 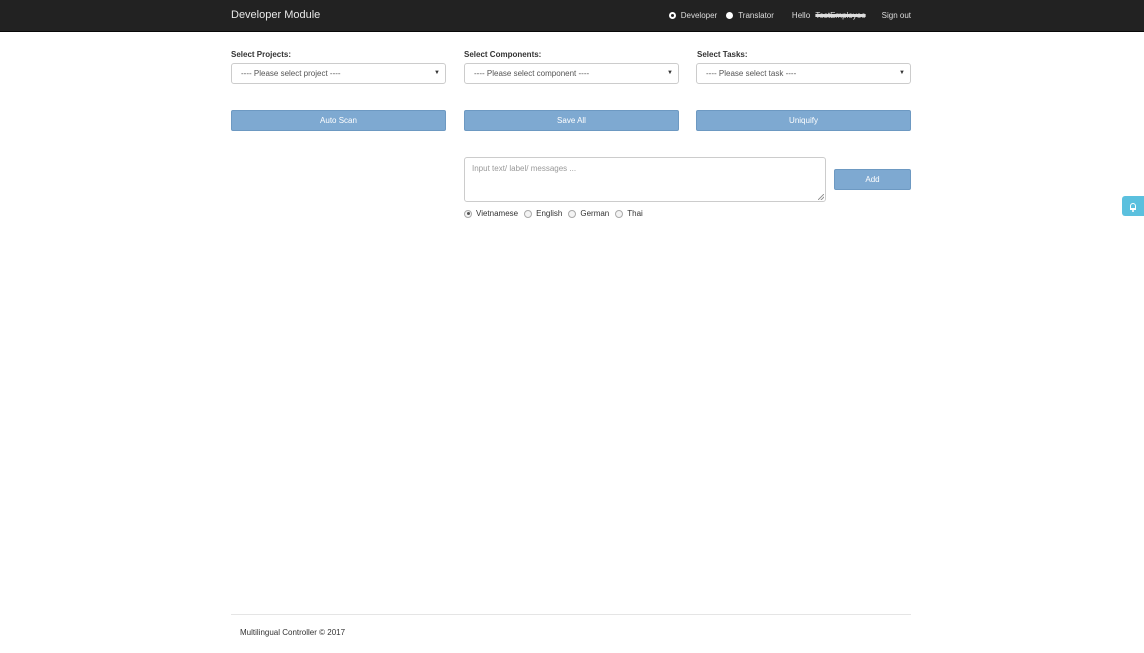 I want to click on radio-vietnamese, so click(x=468, y=213).